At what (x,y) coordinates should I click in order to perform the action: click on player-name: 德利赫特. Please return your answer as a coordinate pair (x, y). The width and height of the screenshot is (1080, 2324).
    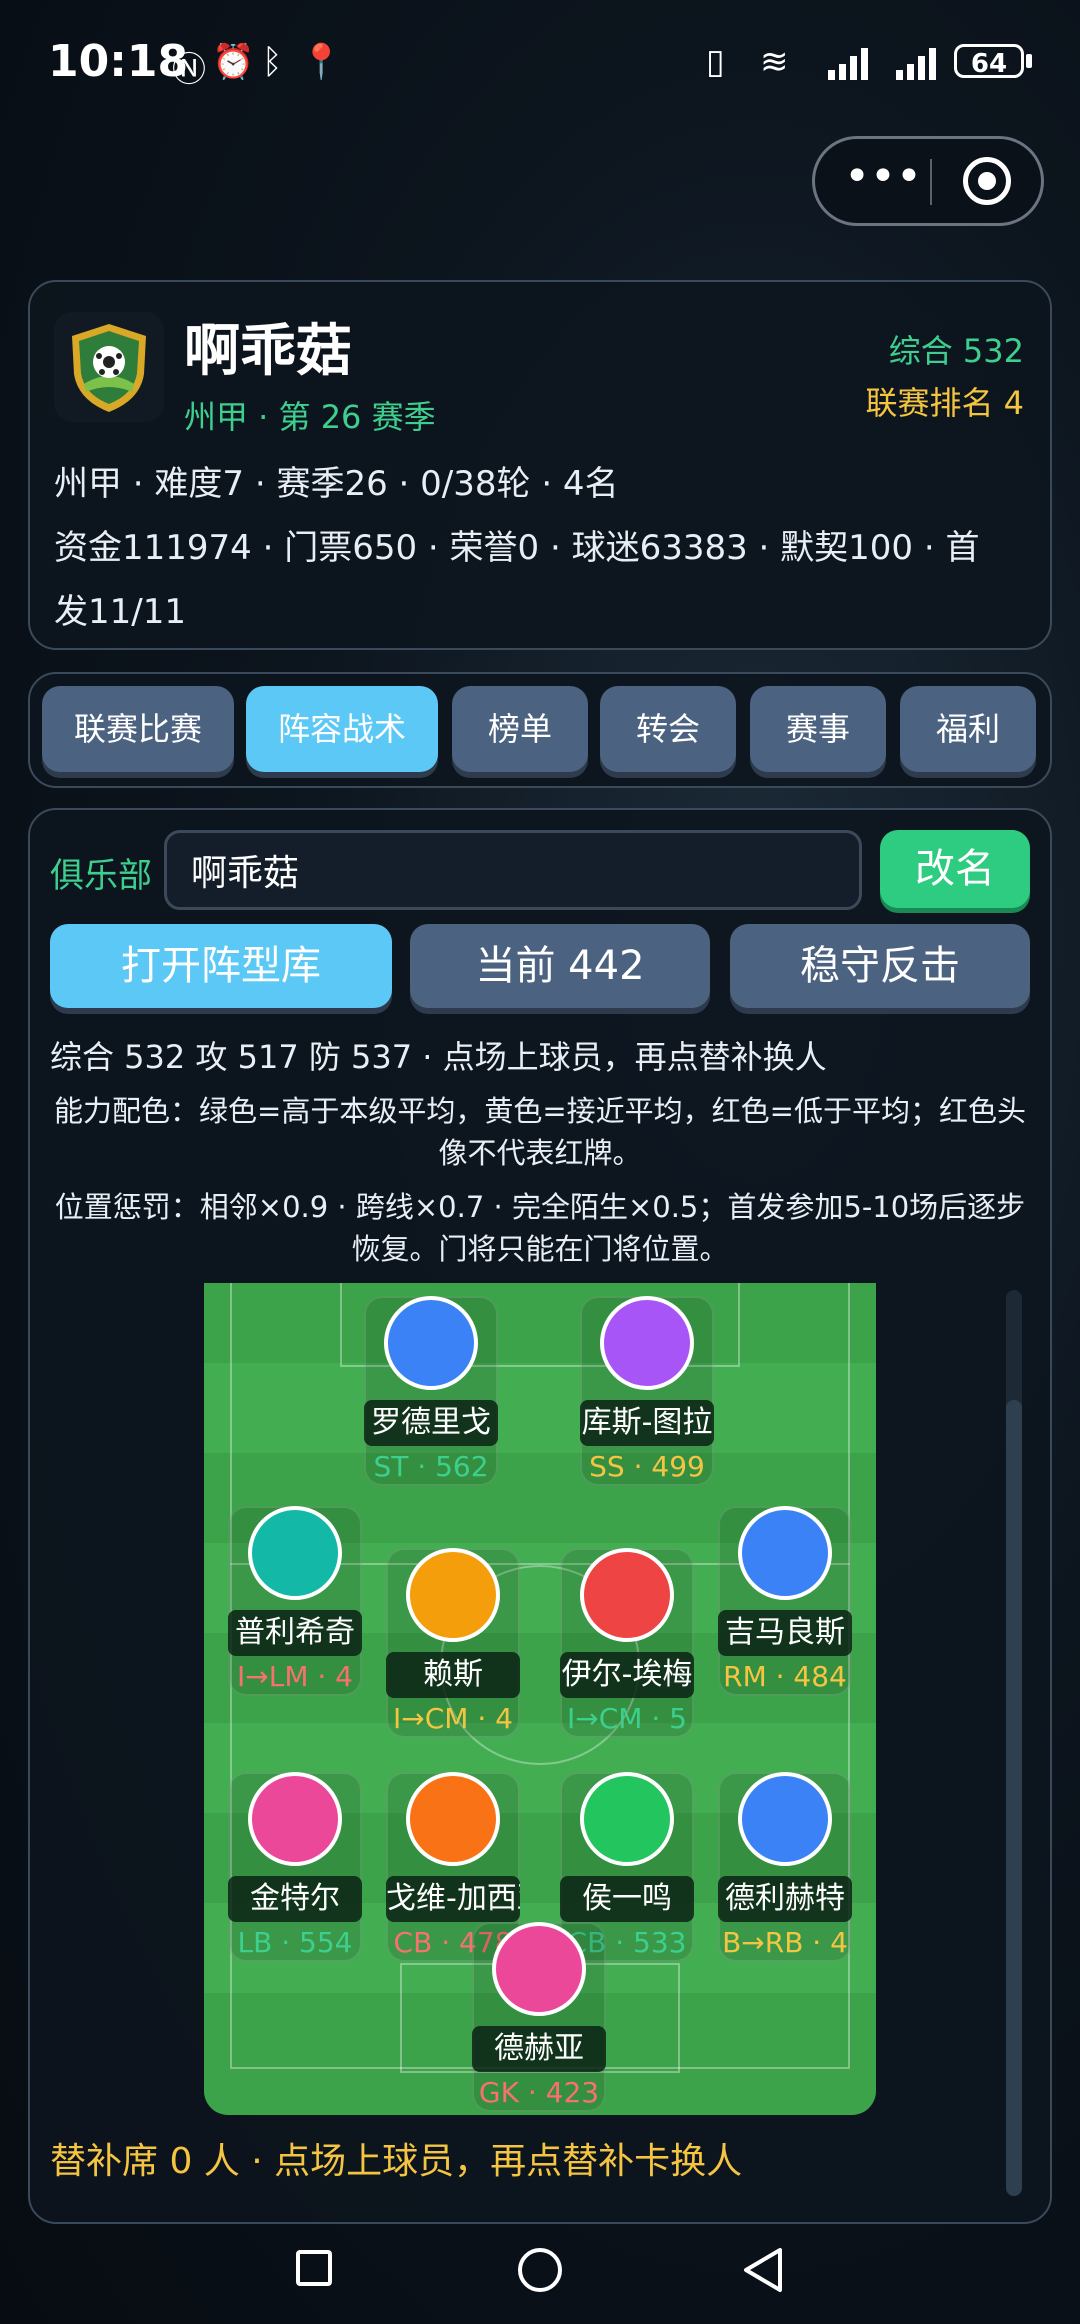
    Looking at the image, I should click on (785, 1899).